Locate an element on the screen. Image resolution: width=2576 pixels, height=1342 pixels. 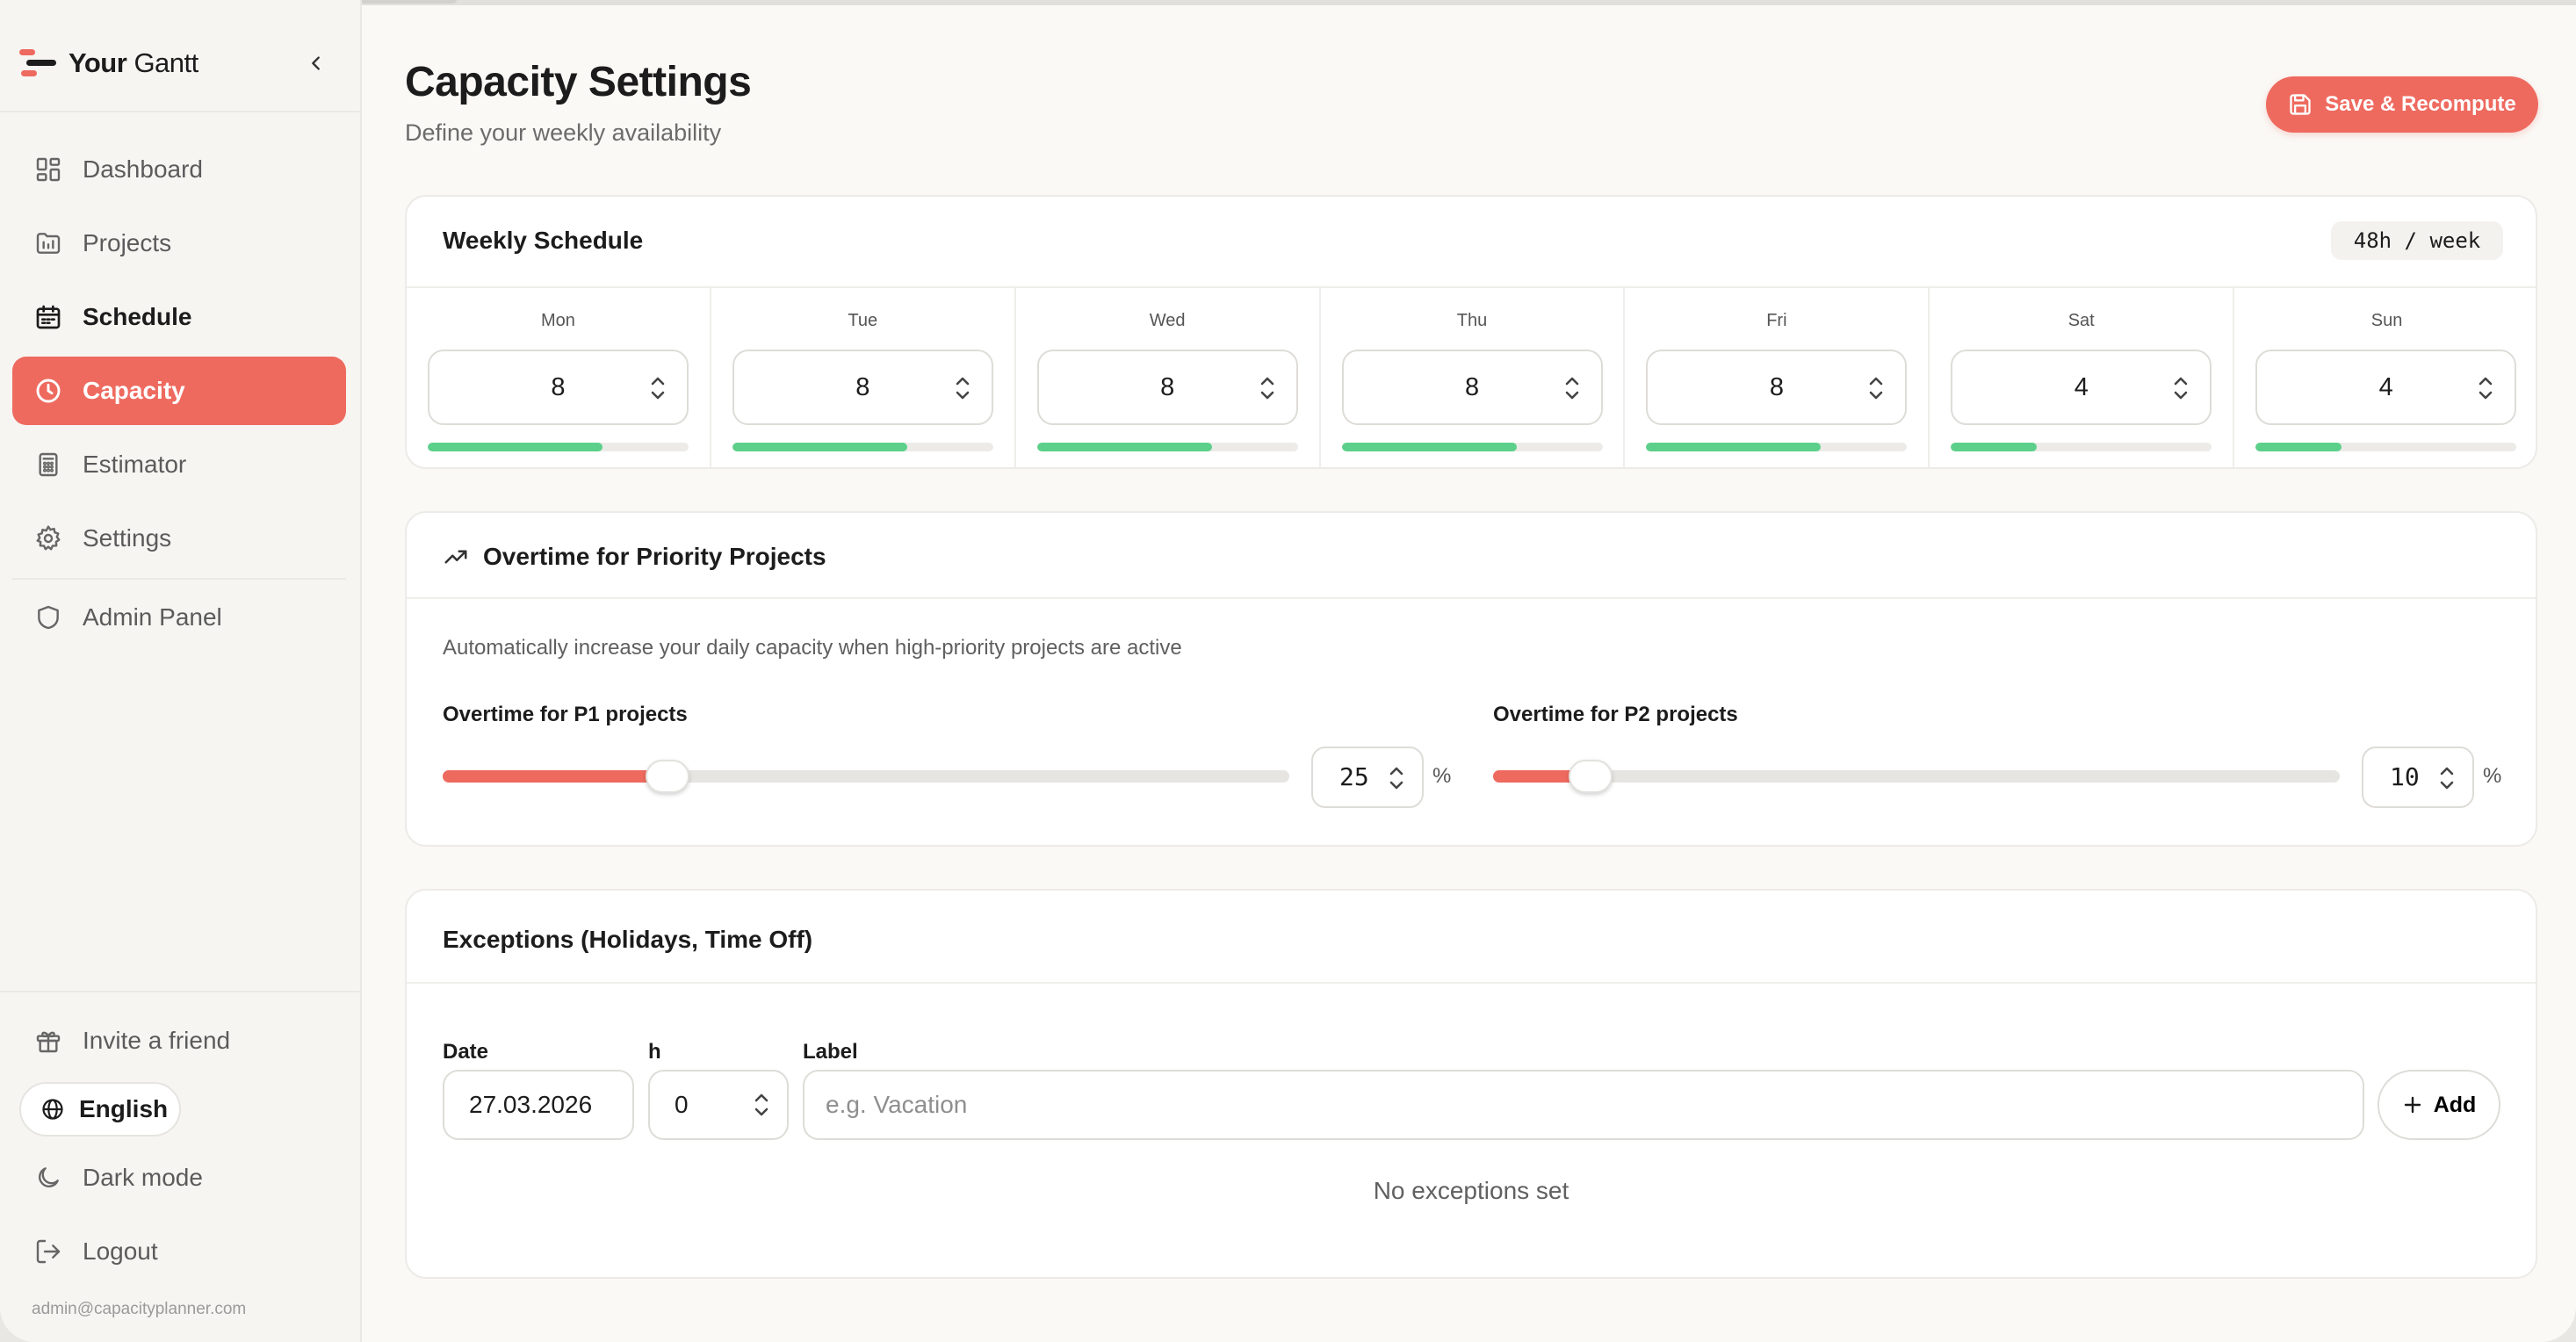
p2-overtime-value: 10 is located at coordinates (2405, 776).